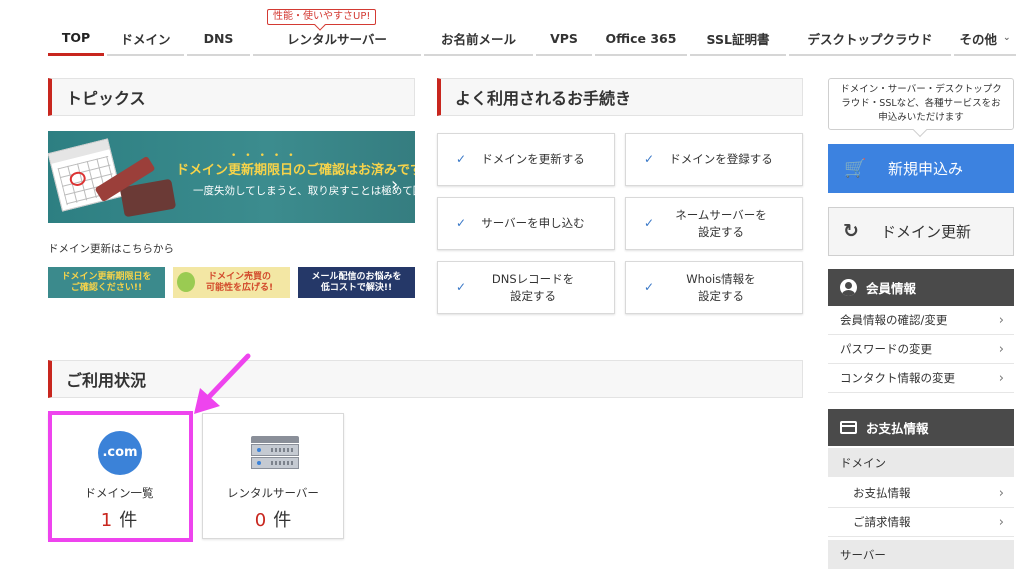 This screenshot has width=1024, height=570. Describe the element at coordinates (620, 97) in the screenshot. I see `procedures-header: よく利用されるお手続き` at that location.